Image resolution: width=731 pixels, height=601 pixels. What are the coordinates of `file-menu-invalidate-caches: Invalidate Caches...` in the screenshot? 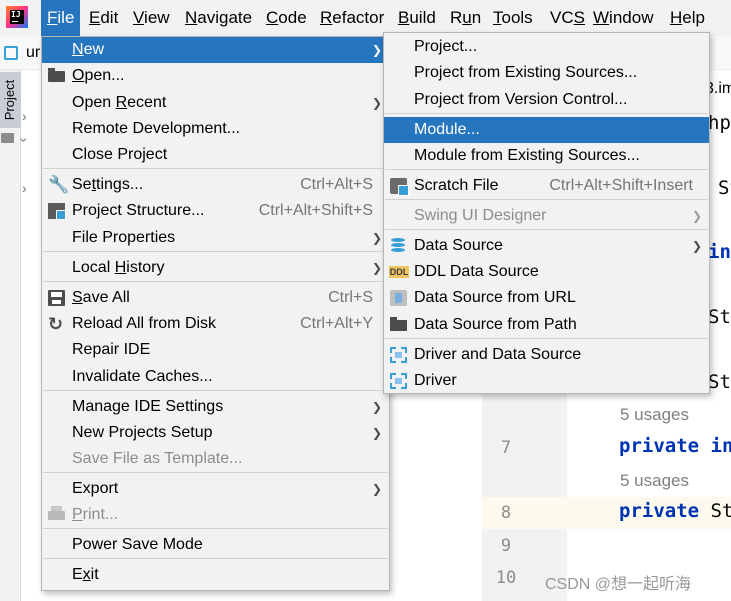 It's located at (215, 377).